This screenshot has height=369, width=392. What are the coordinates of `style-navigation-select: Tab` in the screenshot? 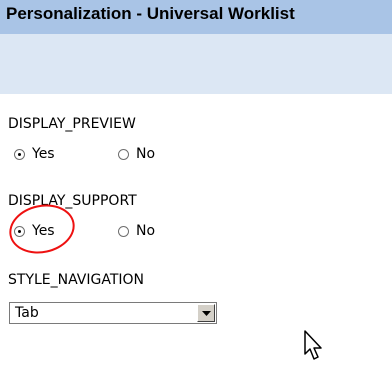 It's located at (113, 313).